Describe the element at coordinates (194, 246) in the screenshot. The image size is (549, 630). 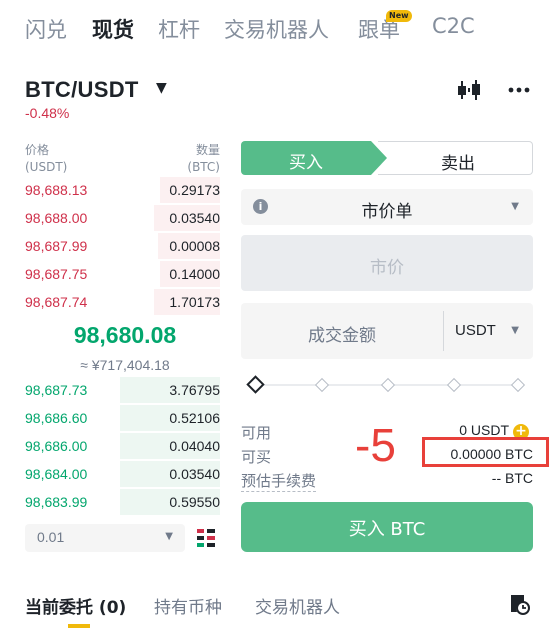
I see `ask-qty: 0.00008` at that location.